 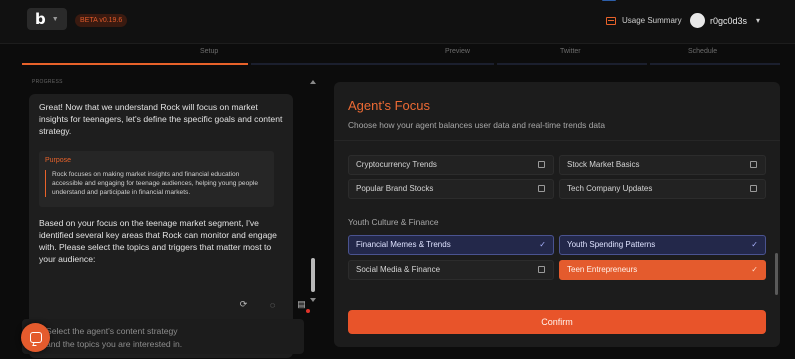 I want to click on step-schedule-bar, so click(x=715, y=64).